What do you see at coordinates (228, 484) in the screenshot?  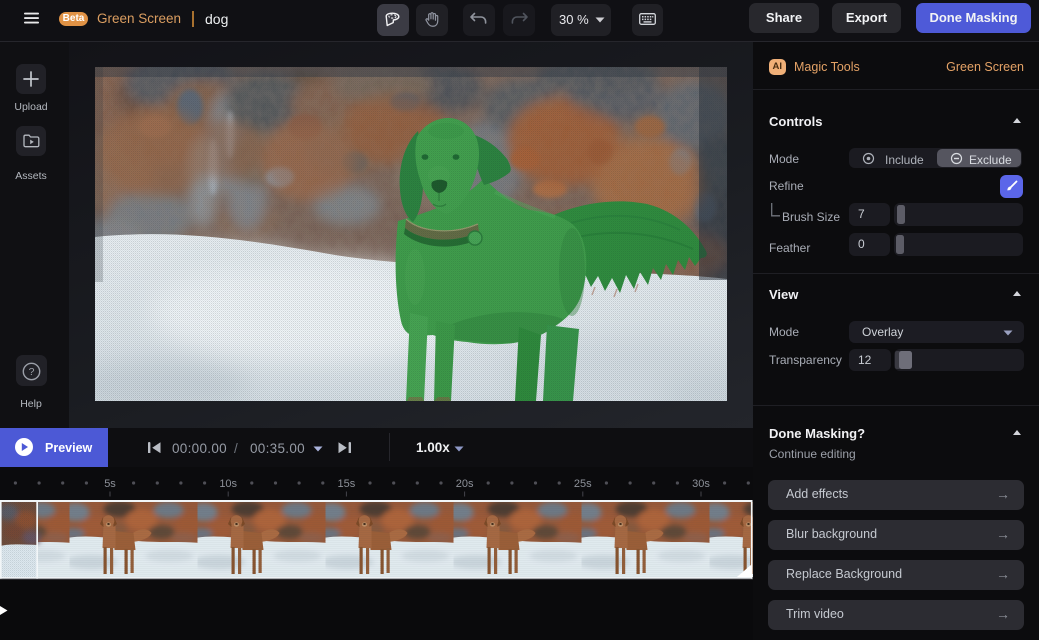 I see `svg-text: 10s` at bounding box center [228, 484].